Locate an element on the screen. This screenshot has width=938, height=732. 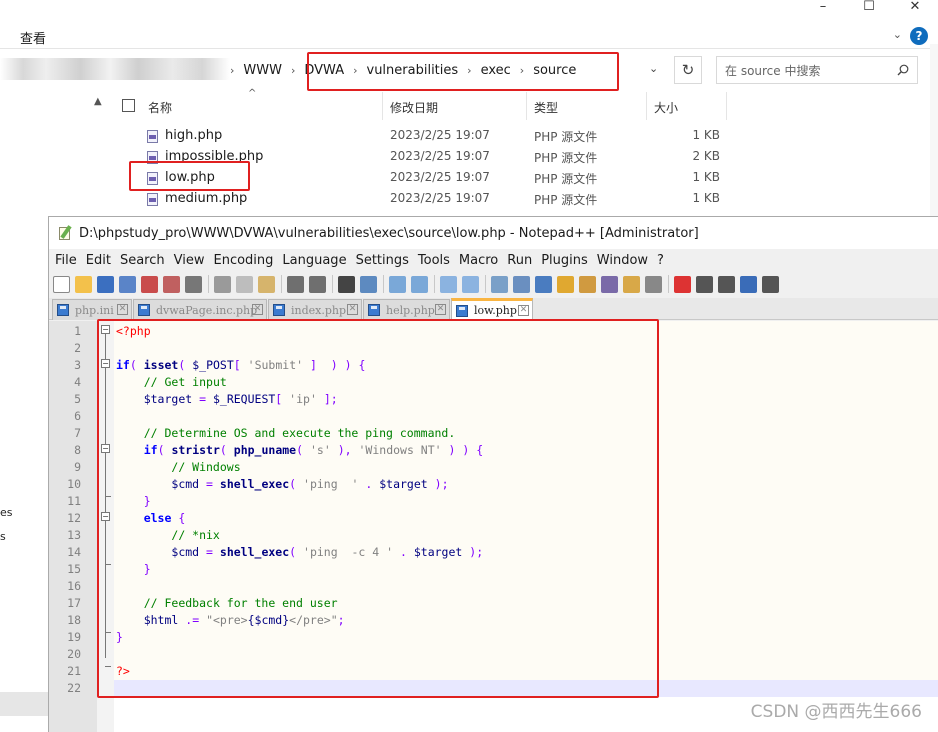
menu-view: View is located at coordinates (189, 260).